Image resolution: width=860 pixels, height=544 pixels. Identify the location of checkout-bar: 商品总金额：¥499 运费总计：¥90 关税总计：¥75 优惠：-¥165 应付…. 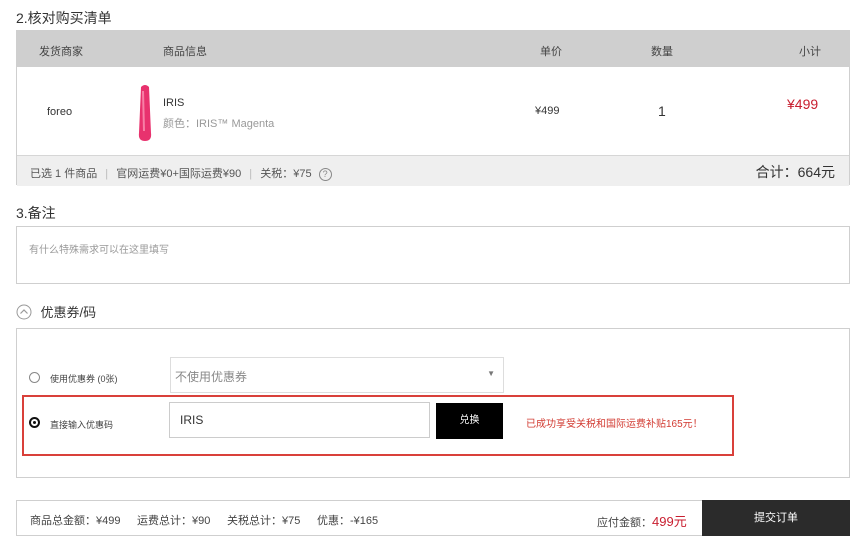
(433, 518).